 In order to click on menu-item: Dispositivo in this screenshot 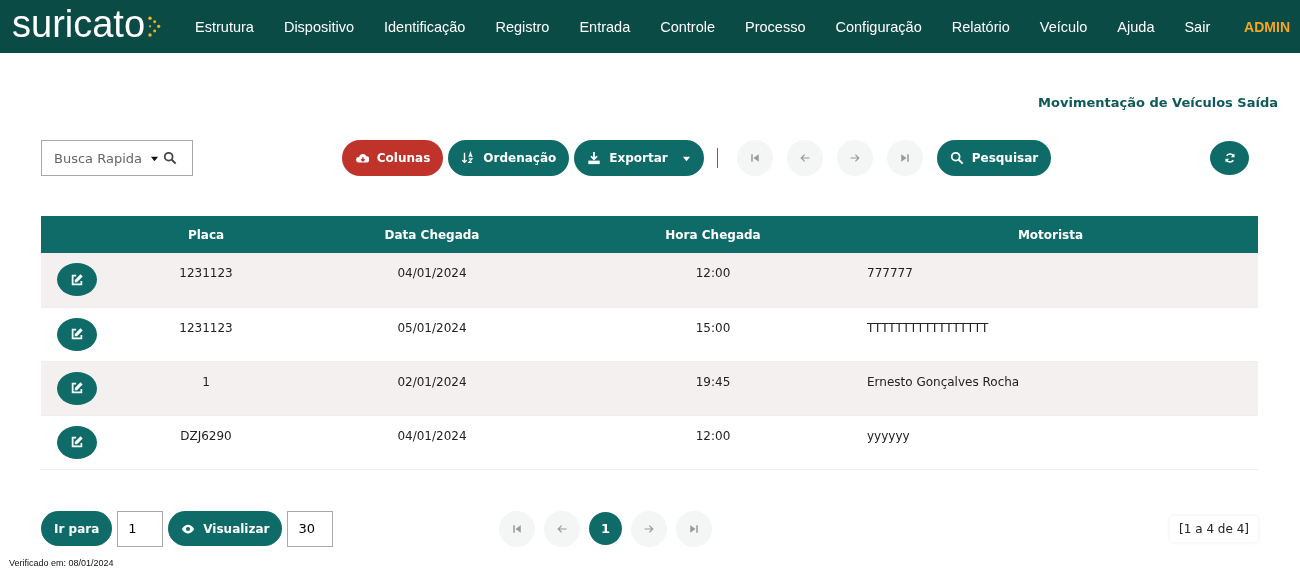, I will do `click(318, 26)`.